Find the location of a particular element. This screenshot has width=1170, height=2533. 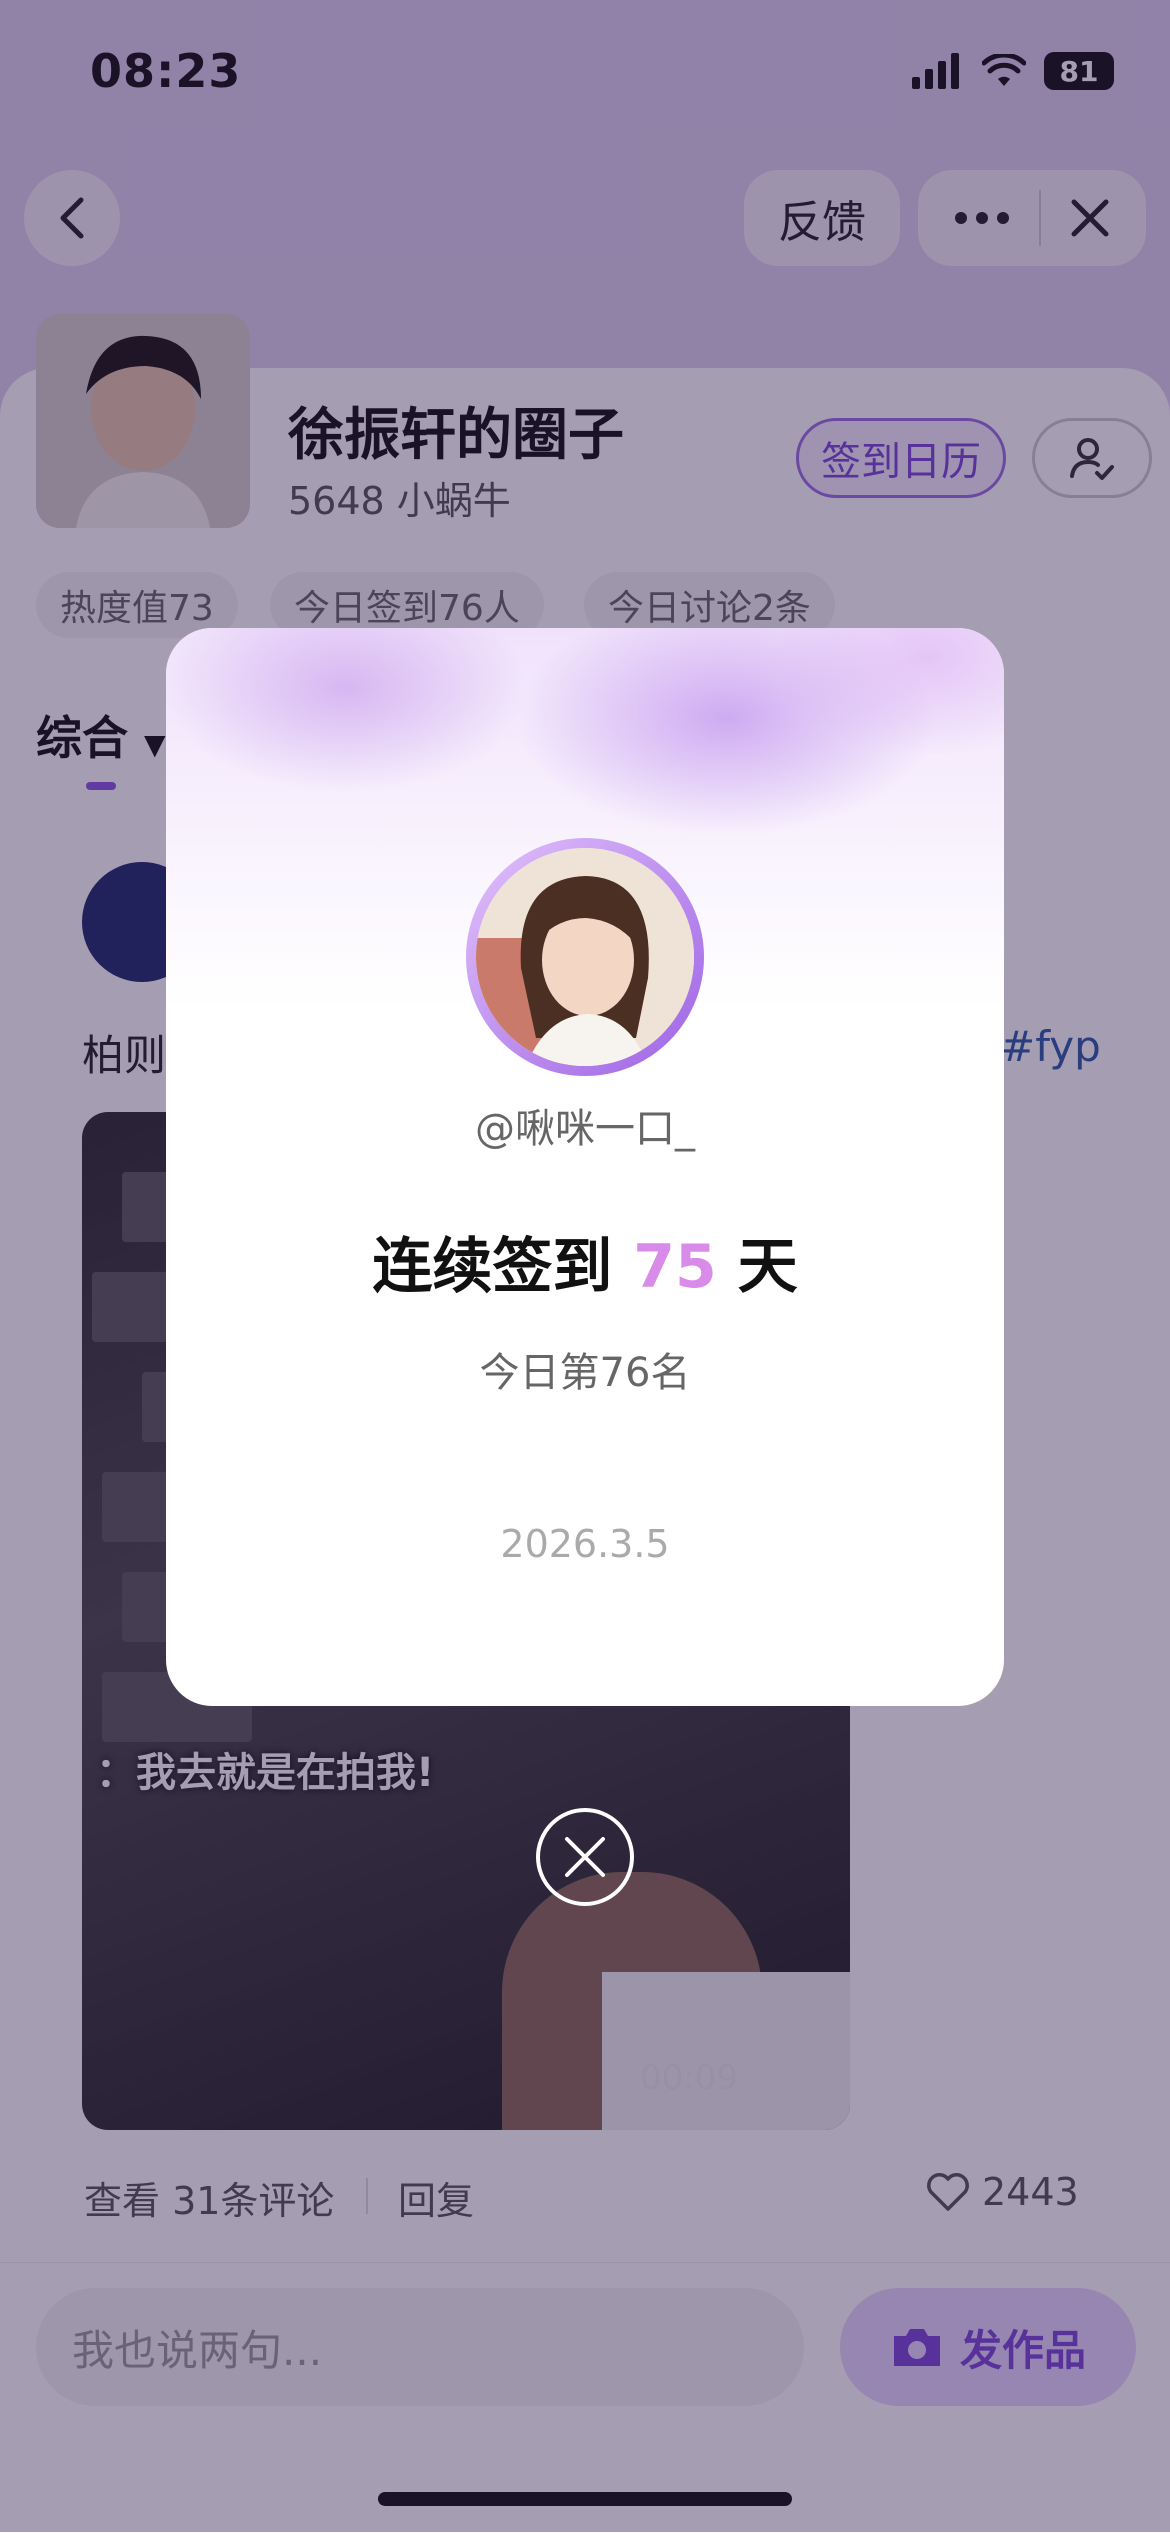

streak-suffix: 天 is located at coordinates (767, 1267).